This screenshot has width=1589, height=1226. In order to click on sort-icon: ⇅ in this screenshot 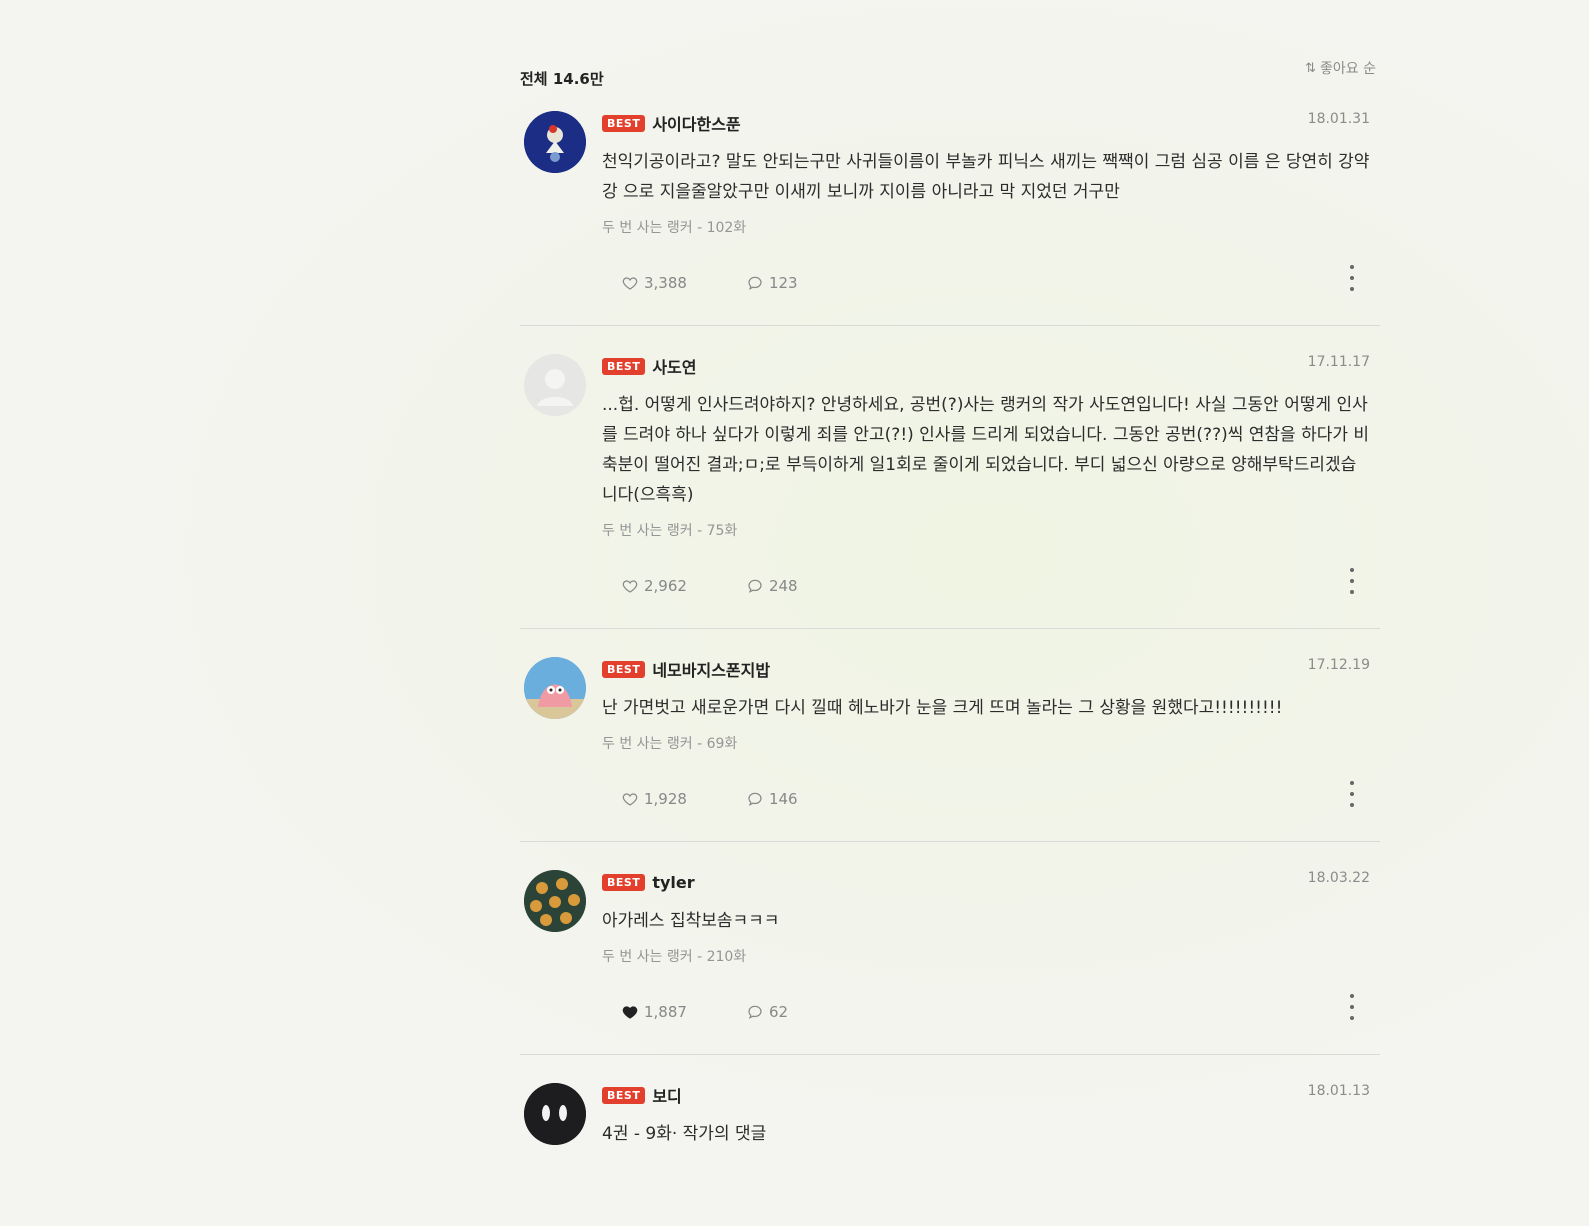, I will do `click(1311, 68)`.